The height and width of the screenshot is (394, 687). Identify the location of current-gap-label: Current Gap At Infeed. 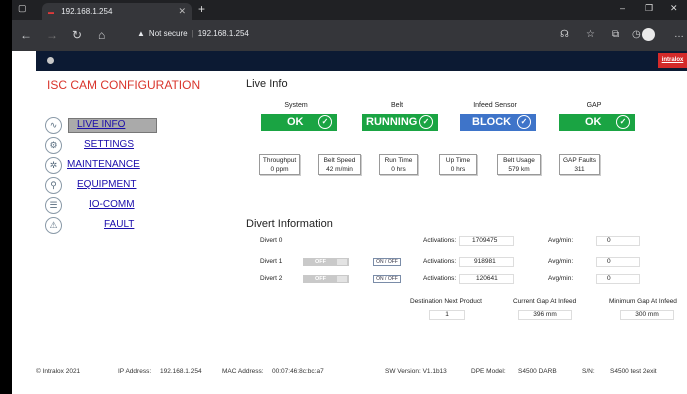
(545, 301).